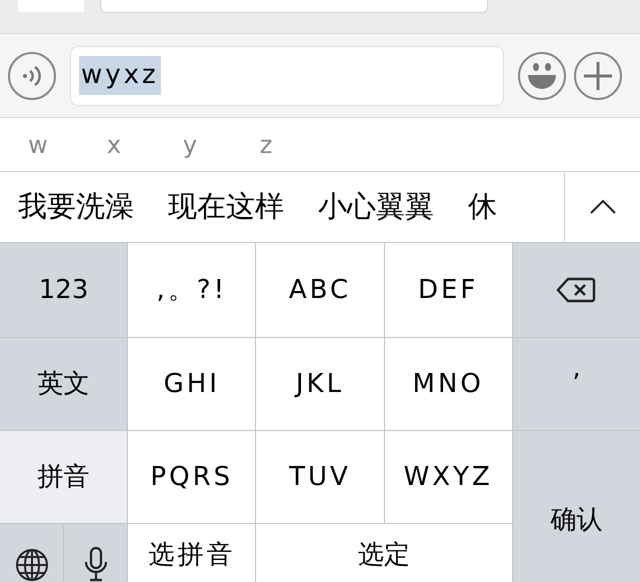 The width and height of the screenshot is (640, 582). Describe the element at coordinates (448, 477) in the screenshot. I see `key: WXYZ` at that location.